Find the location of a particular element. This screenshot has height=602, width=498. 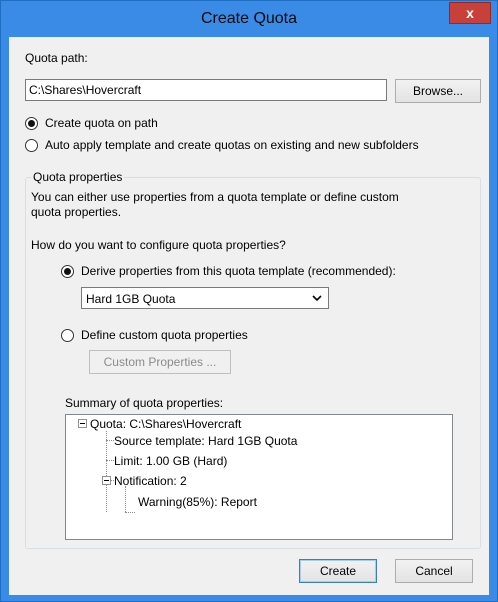

tree-node-notification: Notification: 2 is located at coordinates (150, 481).